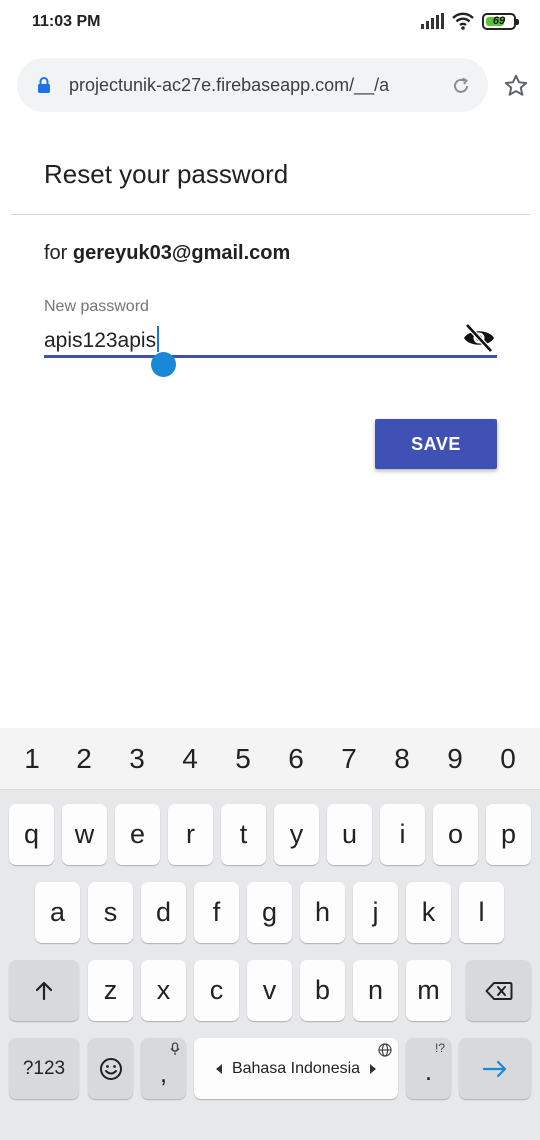 The width and height of the screenshot is (540, 1140). I want to click on number-row: 1 2 3 4 5 6 7 8 9 0, so click(270, 759).